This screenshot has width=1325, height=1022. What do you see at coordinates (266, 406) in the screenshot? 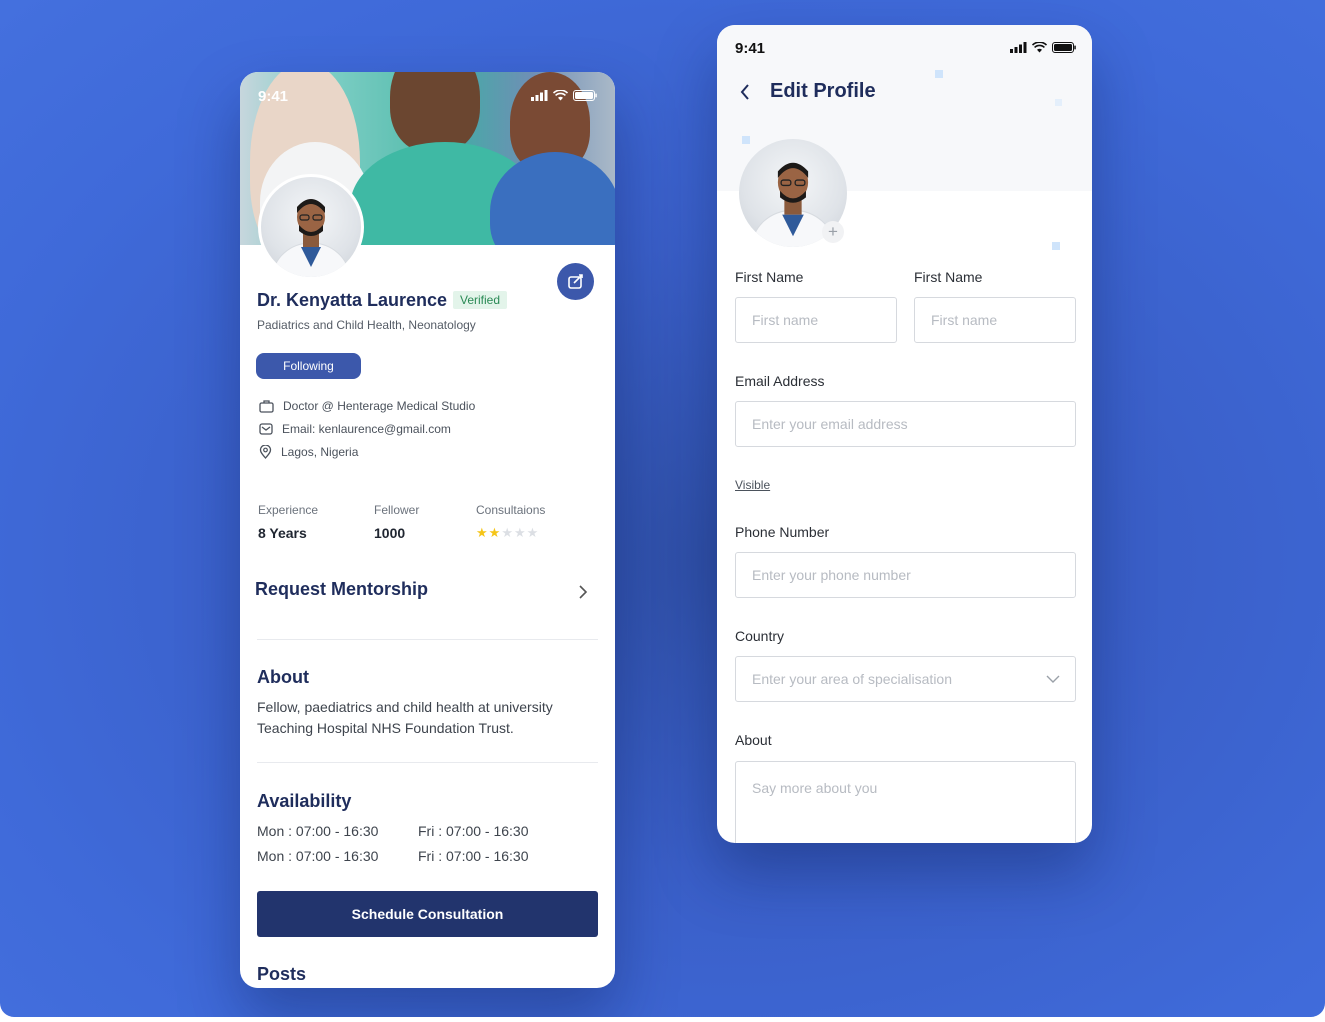
I see `briefcase-icon` at bounding box center [266, 406].